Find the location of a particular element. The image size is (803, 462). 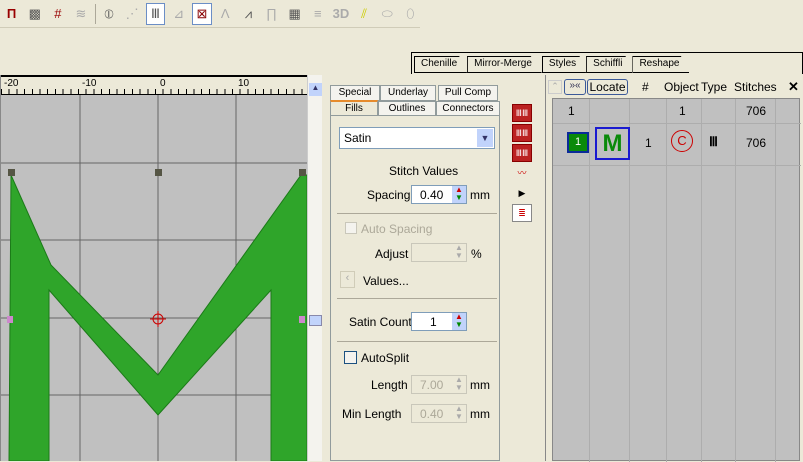

spacing-stepper: 0.40 ▲ ▼ is located at coordinates (439, 194).